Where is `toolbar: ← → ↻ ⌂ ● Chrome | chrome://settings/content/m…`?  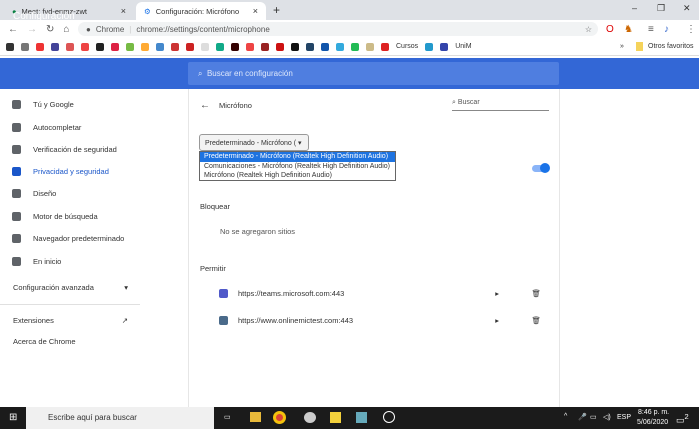 toolbar: ← → ↻ ⌂ ● Chrome | chrome://settings/content/m… is located at coordinates (349, 29).